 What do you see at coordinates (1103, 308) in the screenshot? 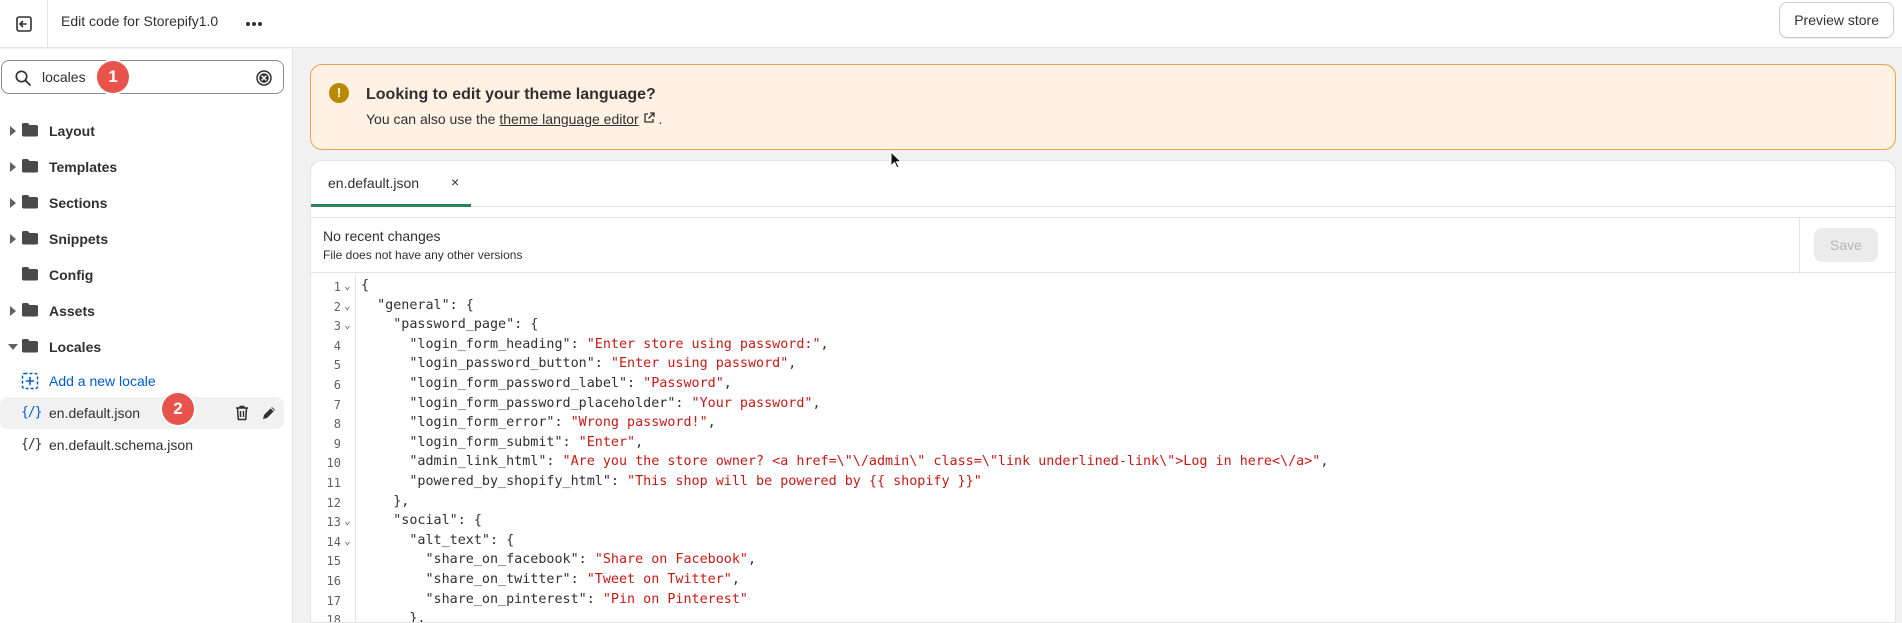
I see `code-line: 2 ⌄ "general": {` at bounding box center [1103, 308].